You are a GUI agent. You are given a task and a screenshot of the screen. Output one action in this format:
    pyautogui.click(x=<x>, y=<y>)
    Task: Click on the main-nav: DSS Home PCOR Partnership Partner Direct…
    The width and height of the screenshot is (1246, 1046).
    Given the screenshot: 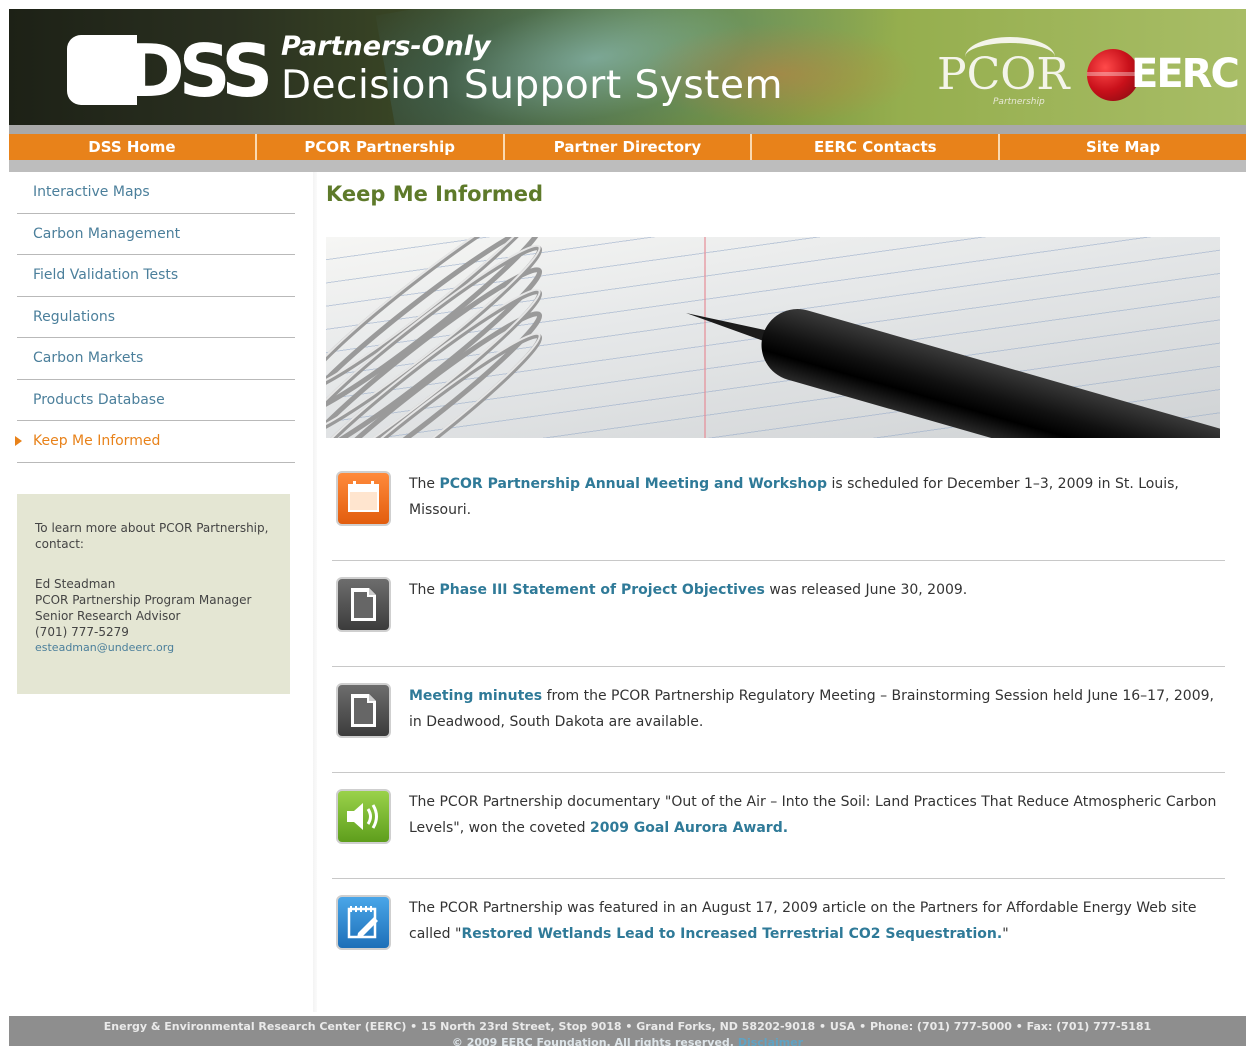 What is the action you would take?
    pyautogui.click(x=627, y=147)
    